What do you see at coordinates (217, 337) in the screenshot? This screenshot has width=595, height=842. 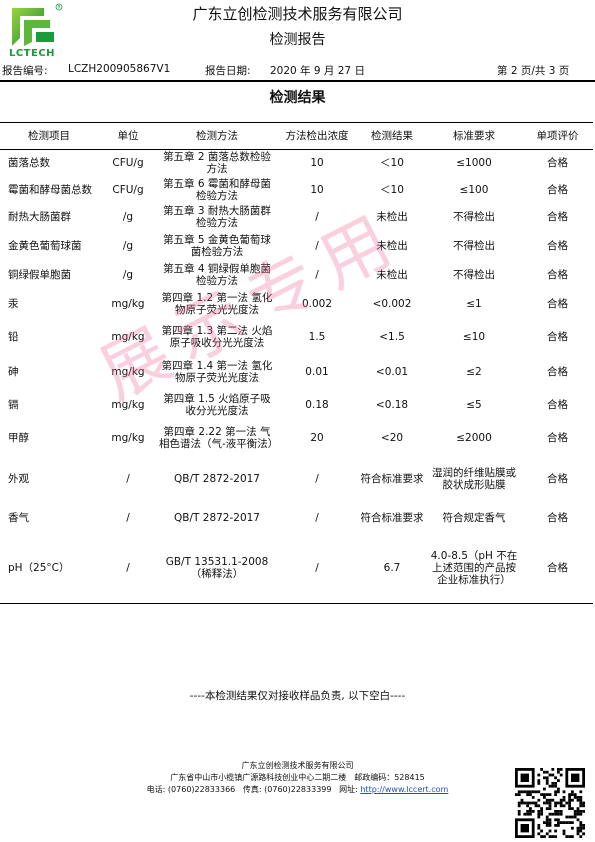 I see `cell-method: 第四章 1.3 第二法 火焰原子吸收分光光度法` at bounding box center [217, 337].